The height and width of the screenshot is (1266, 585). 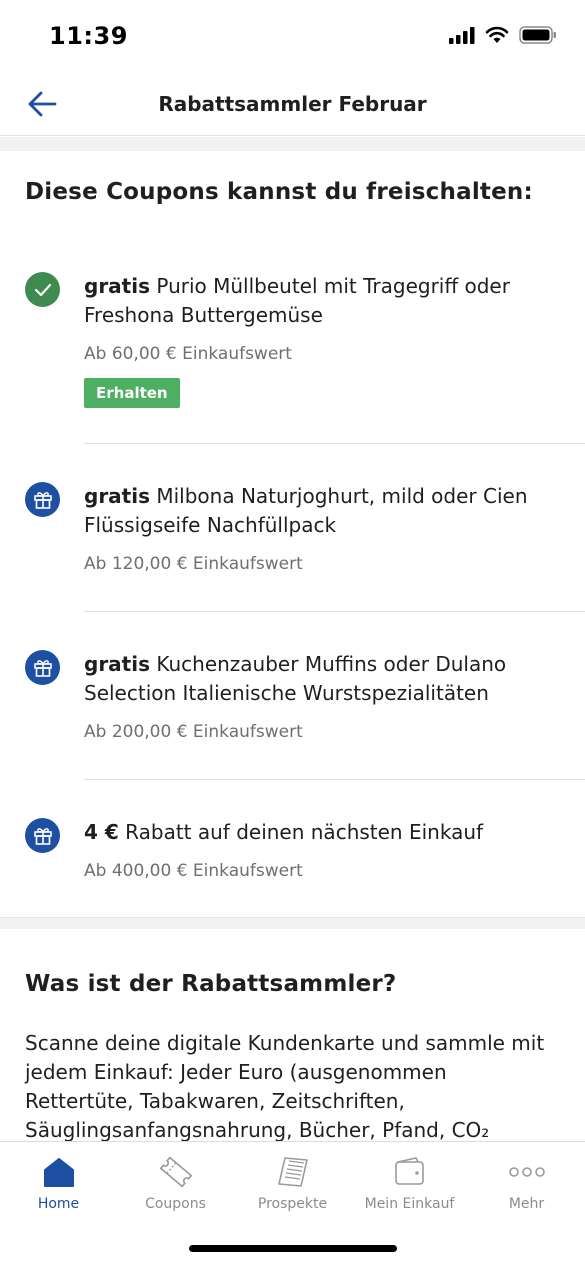 What do you see at coordinates (292, 144) in the screenshot?
I see `header-separator` at bounding box center [292, 144].